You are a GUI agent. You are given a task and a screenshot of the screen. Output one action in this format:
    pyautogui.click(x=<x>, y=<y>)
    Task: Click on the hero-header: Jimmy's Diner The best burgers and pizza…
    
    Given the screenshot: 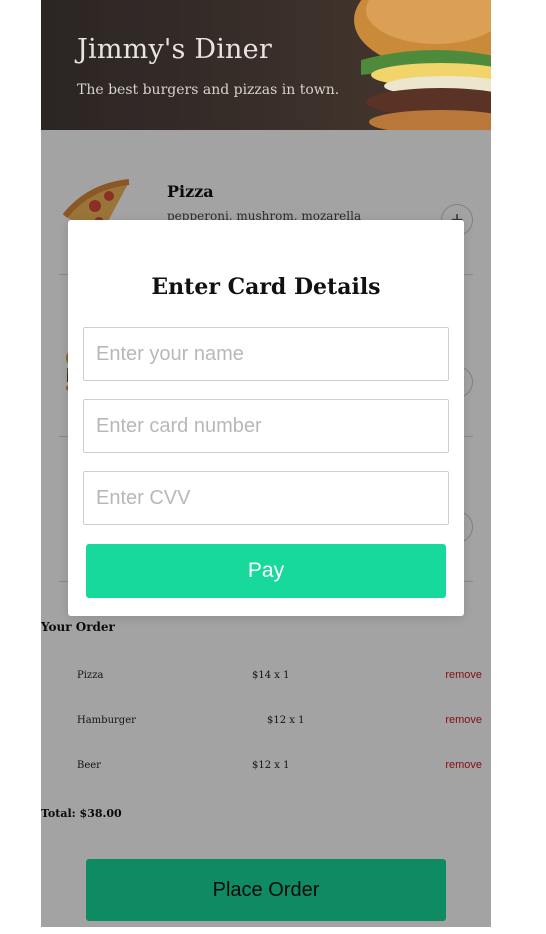 What is the action you would take?
    pyautogui.click(x=266, y=65)
    